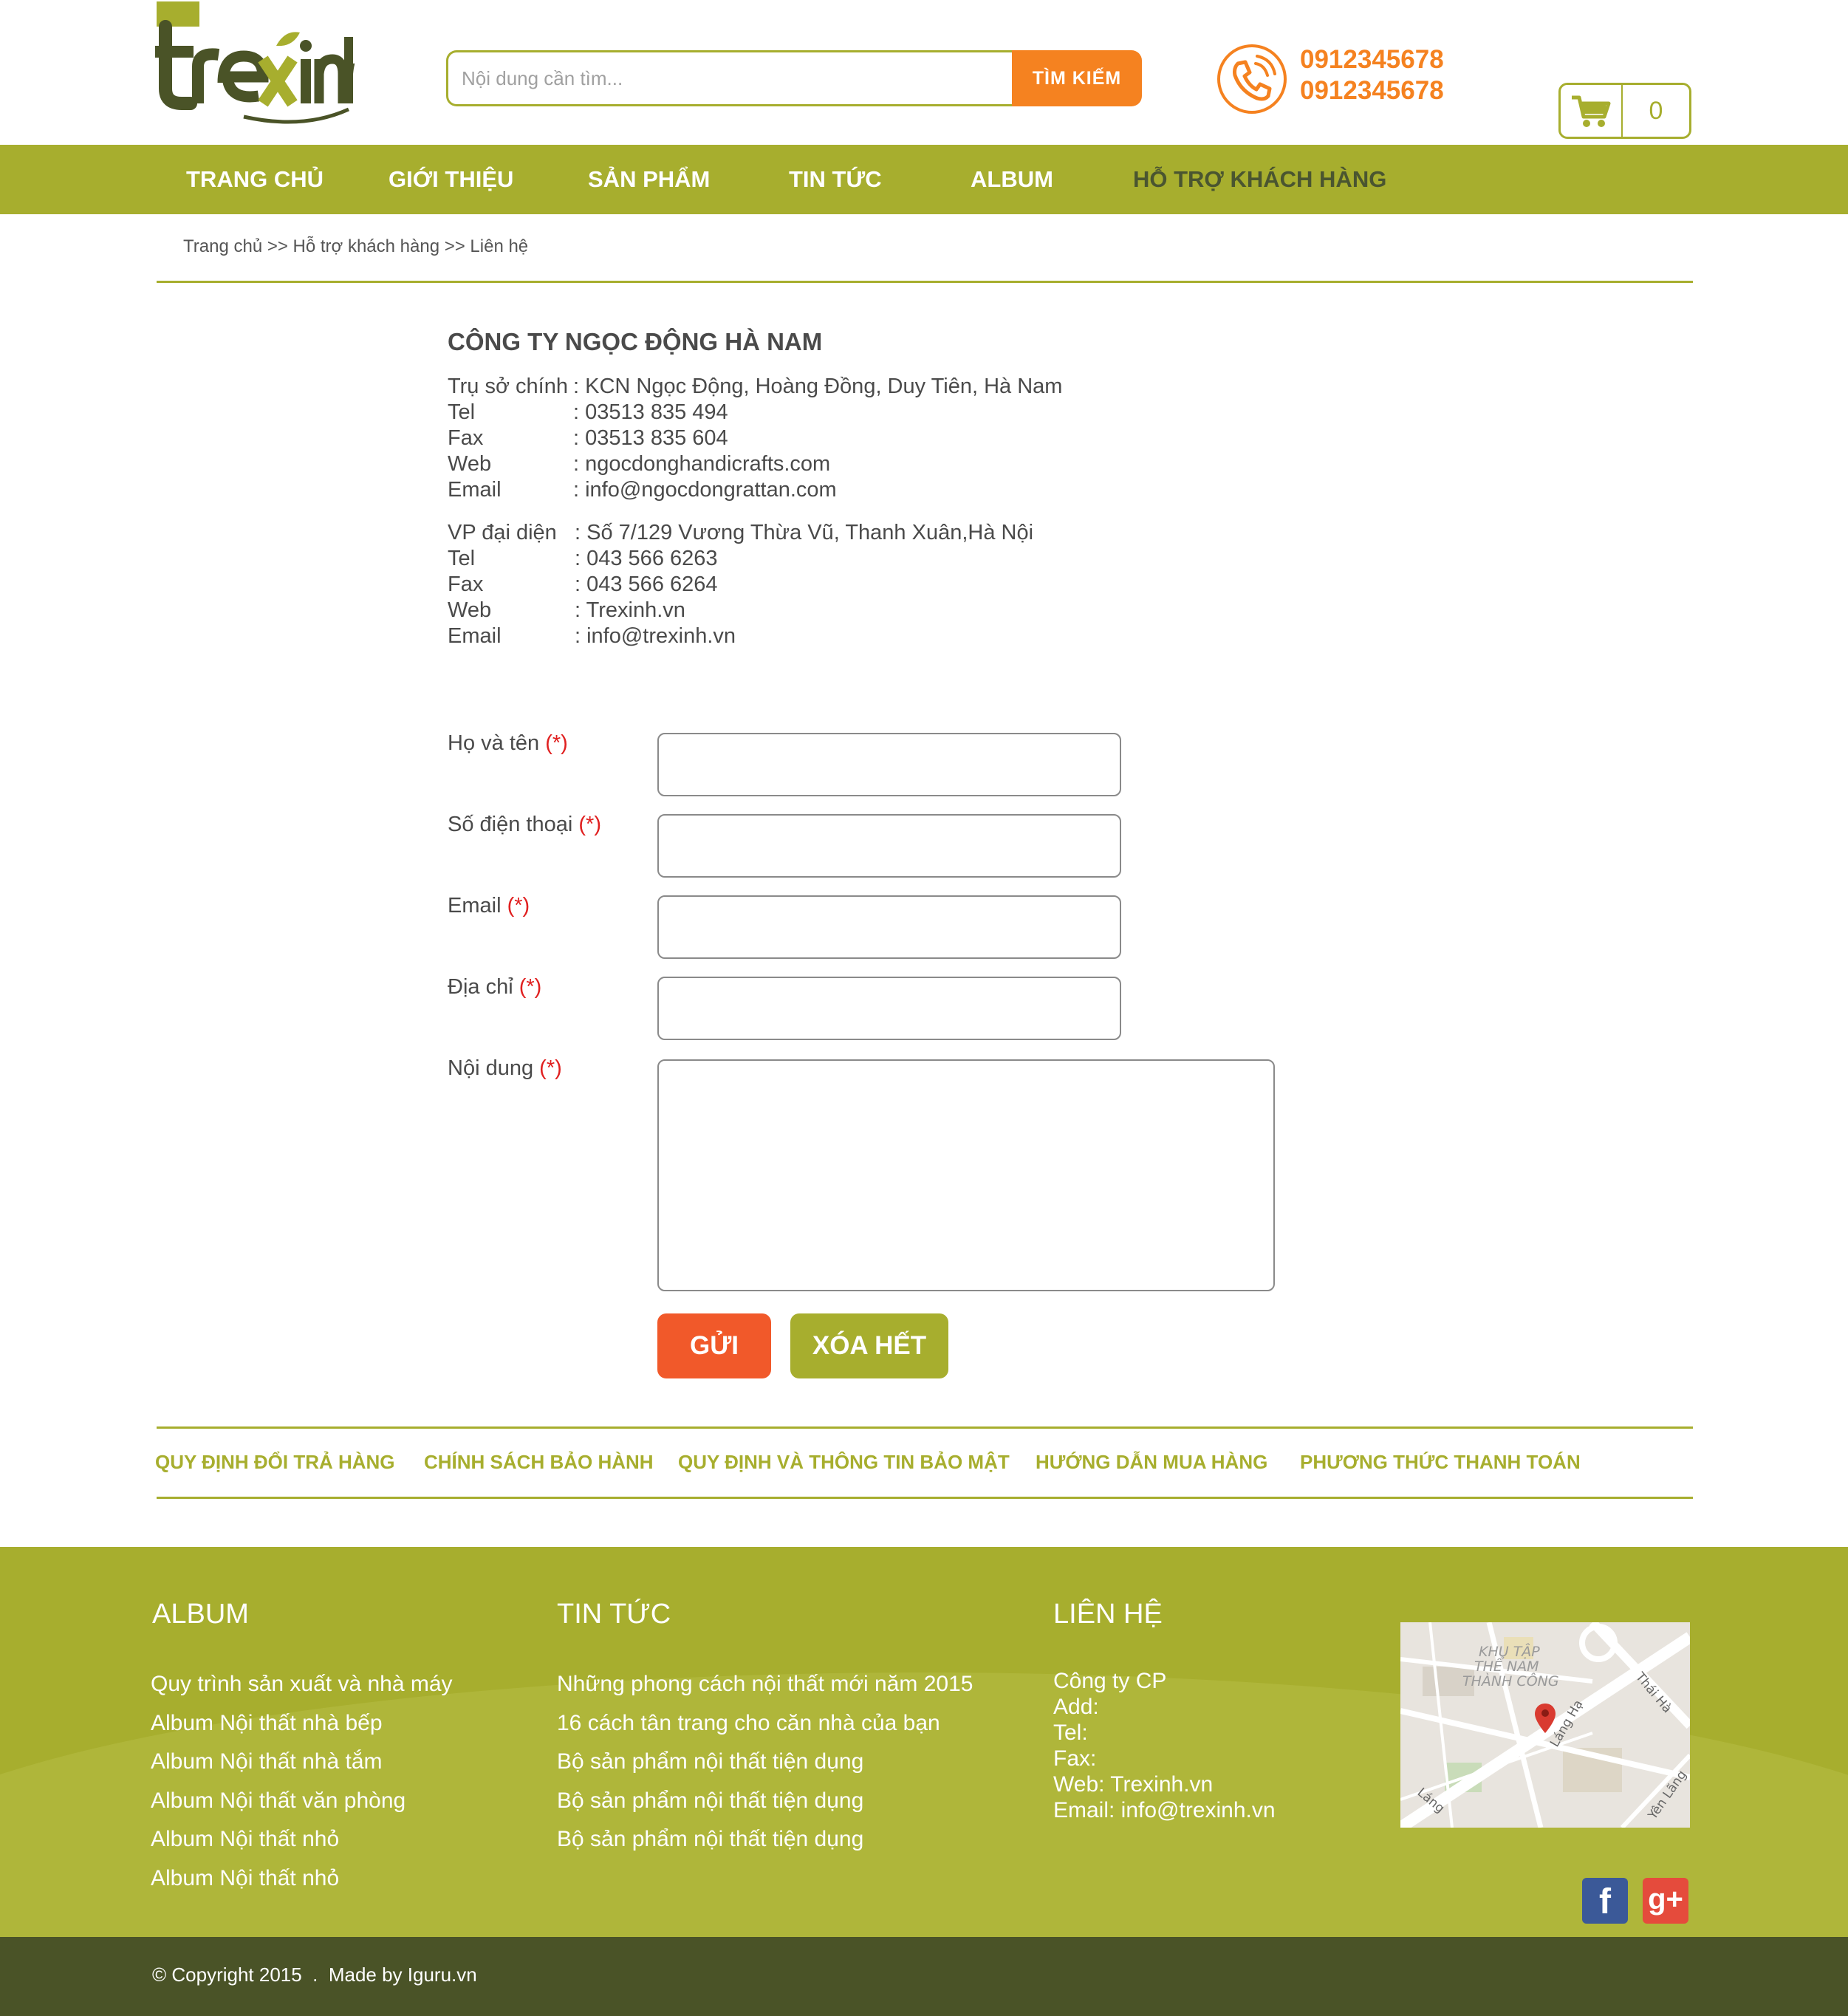 The height and width of the screenshot is (2016, 1848). I want to click on cart-button: 0, so click(1624, 111).